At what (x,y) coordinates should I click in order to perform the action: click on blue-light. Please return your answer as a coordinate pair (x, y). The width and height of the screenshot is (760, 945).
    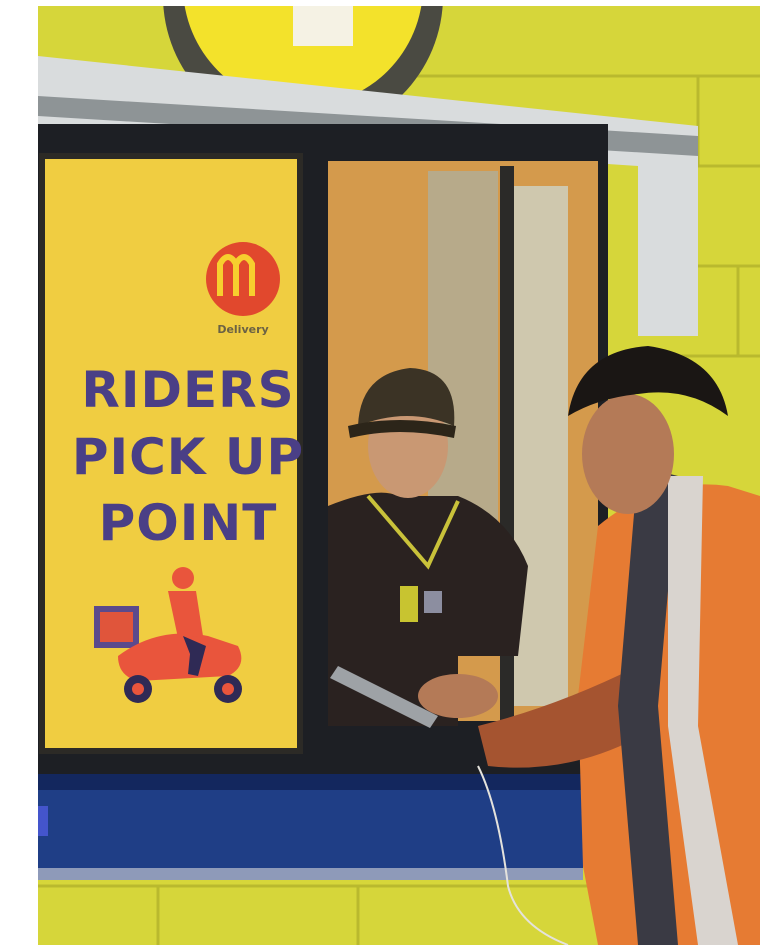
    Looking at the image, I should click on (43, 821).